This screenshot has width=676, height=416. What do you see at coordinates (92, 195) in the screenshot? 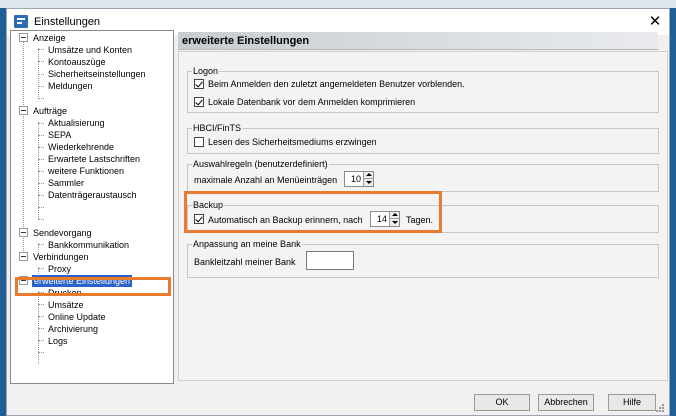
I see `tree-item-datentraeger: Datenträgeraustausch` at bounding box center [92, 195].